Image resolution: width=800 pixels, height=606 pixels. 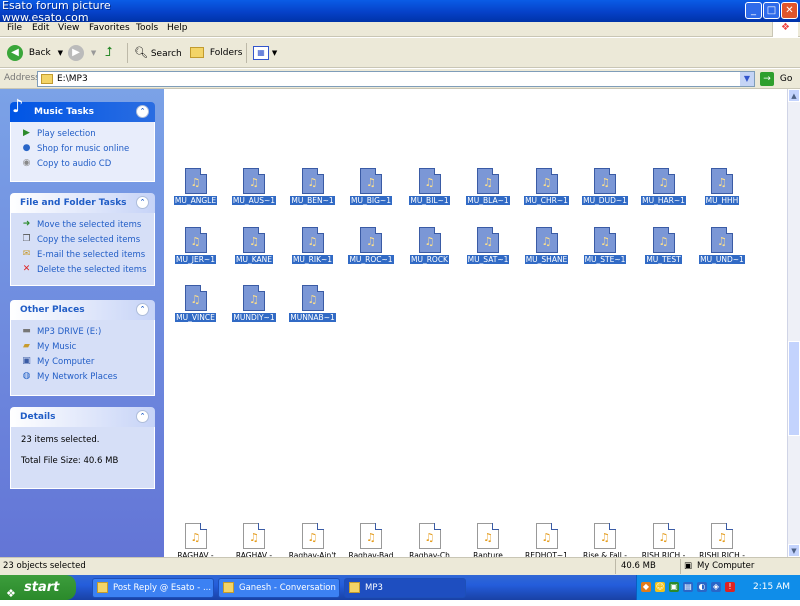 I want to click on task-move: ➜ Move the selected items, so click(x=85, y=225).